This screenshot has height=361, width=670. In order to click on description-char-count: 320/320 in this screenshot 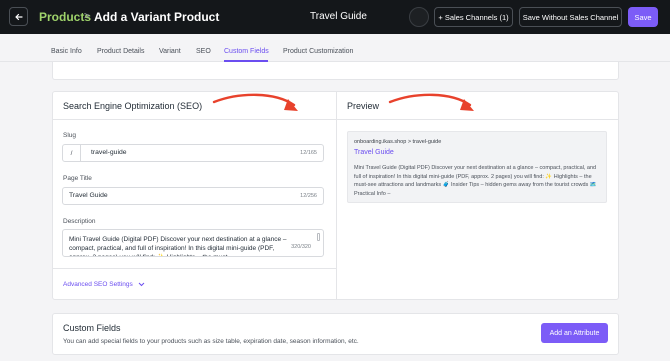, I will do `click(301, 247)`.